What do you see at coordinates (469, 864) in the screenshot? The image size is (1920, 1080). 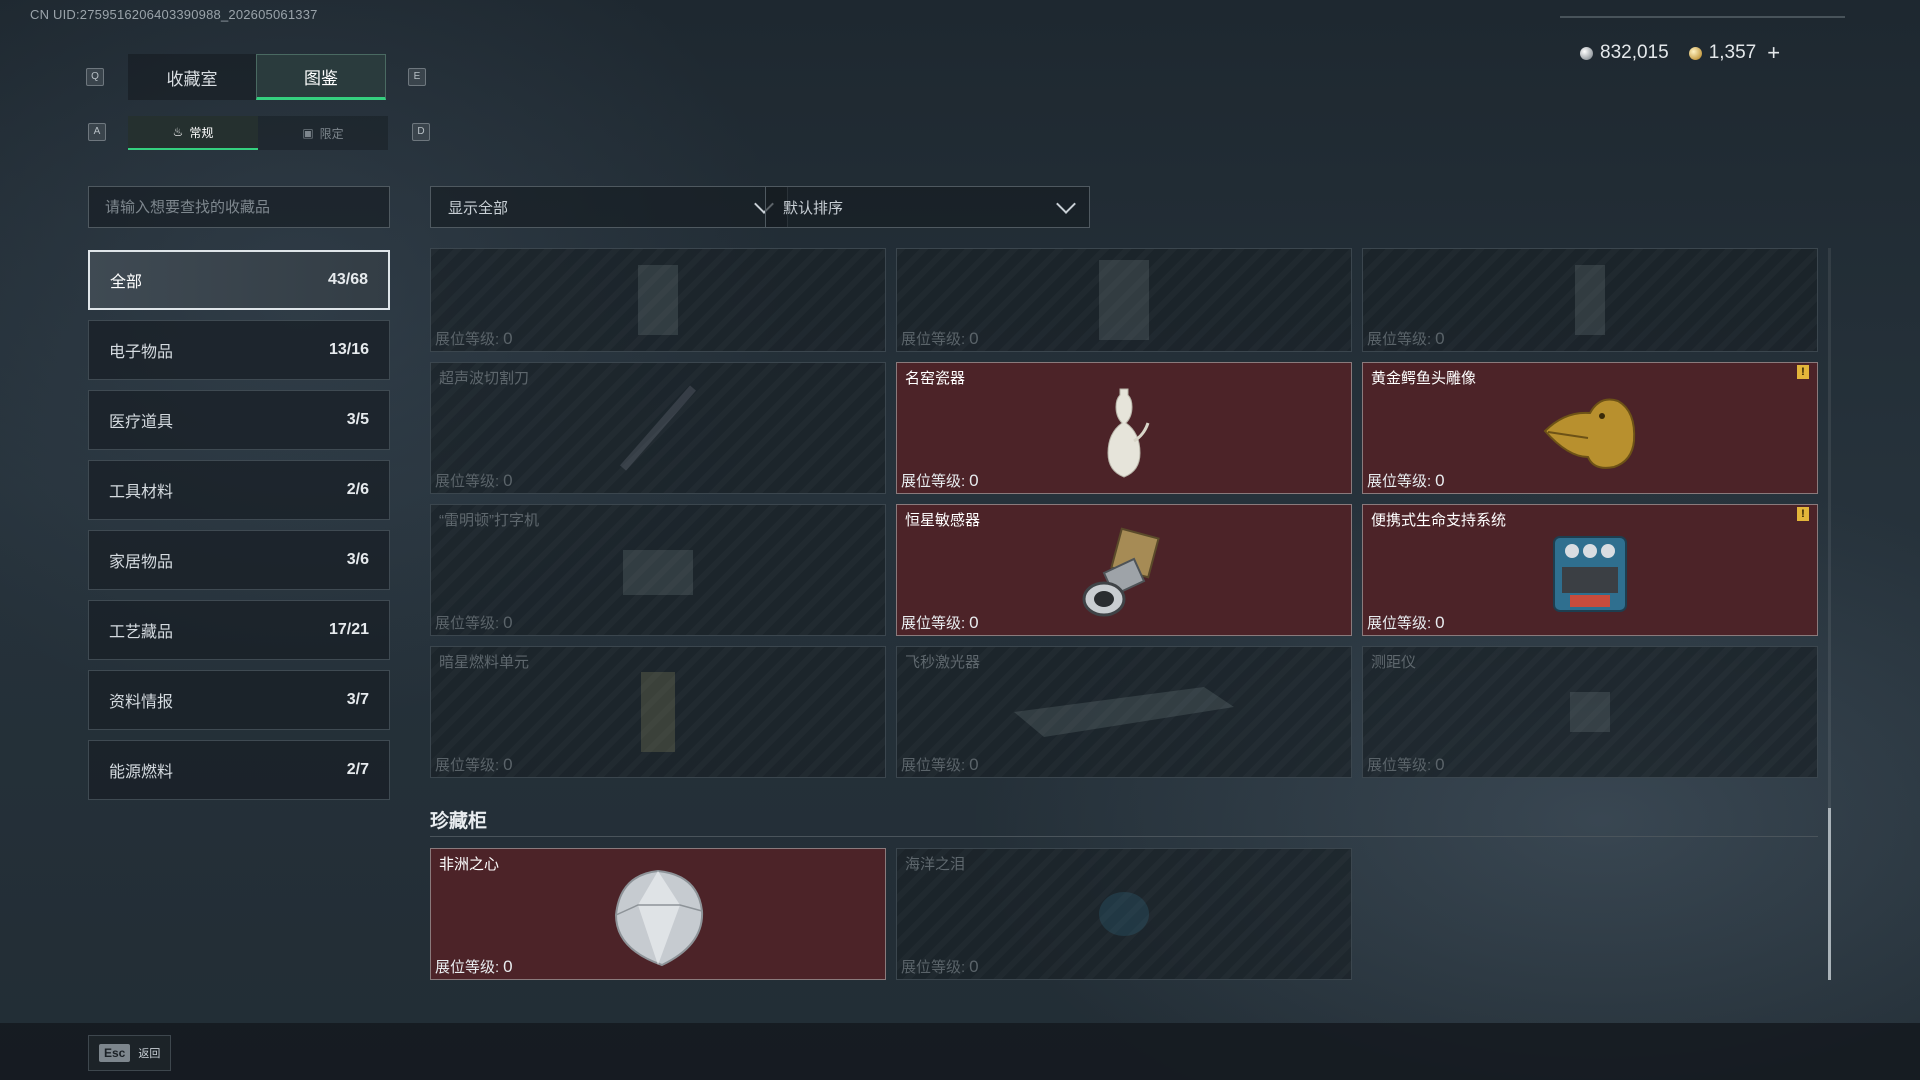 I see `item-name: 非洲之心` at bounding box center [469, 864].